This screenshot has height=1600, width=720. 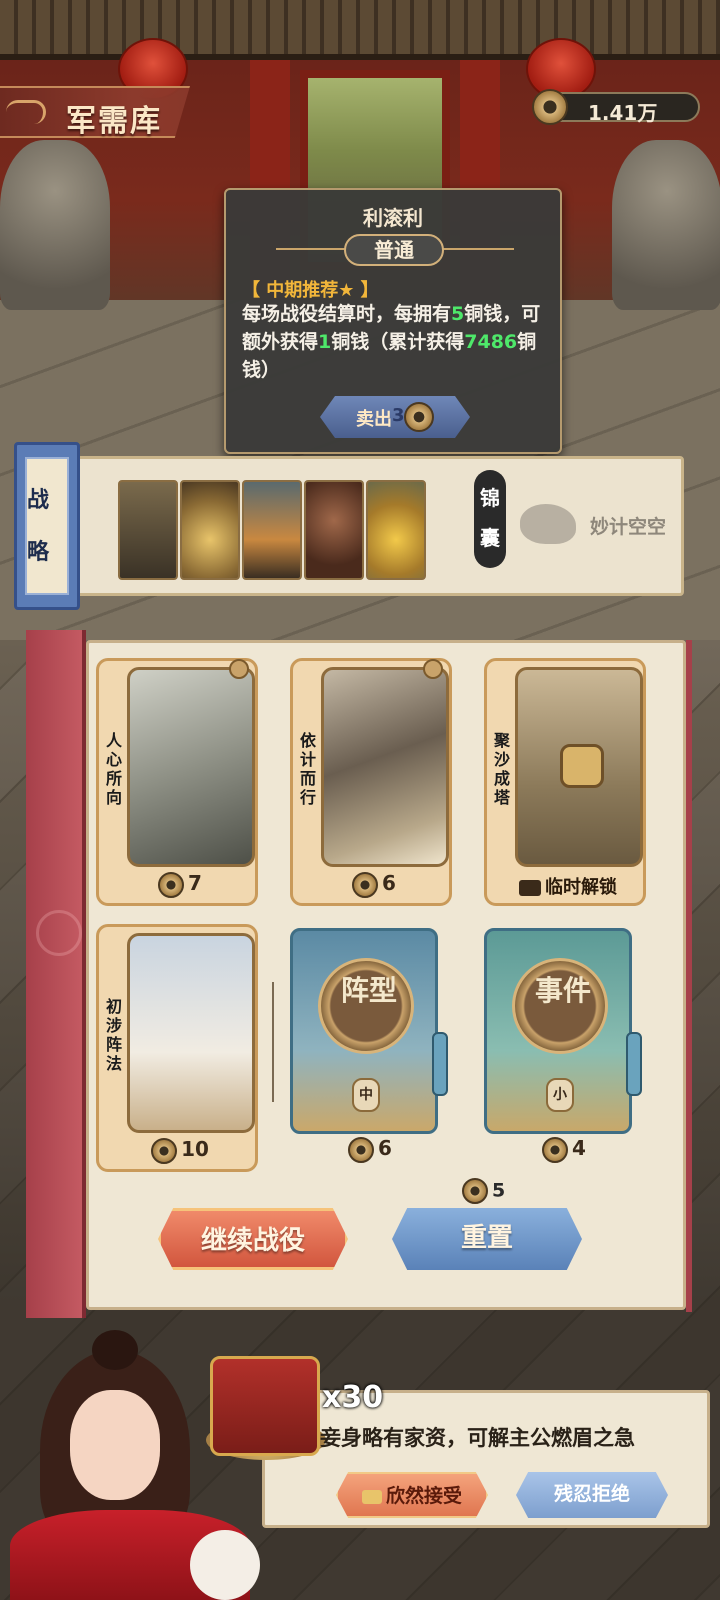 I want to click on empty-kit-icon, so click(x=548, y=524).